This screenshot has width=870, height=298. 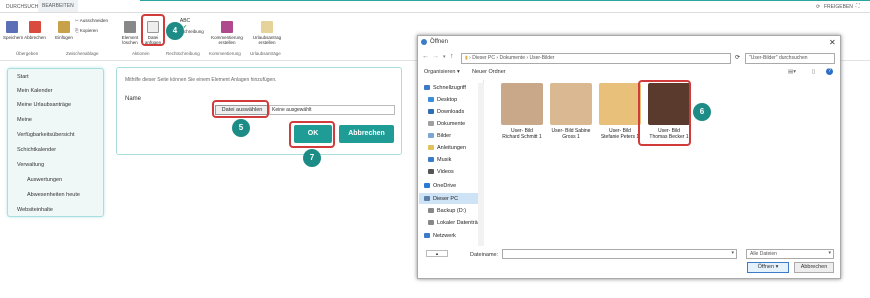 What do you see at coordinates (446, 112) in the screenshot?
I see `sidebar-item: Downloads` at bounding box center [446, 112].